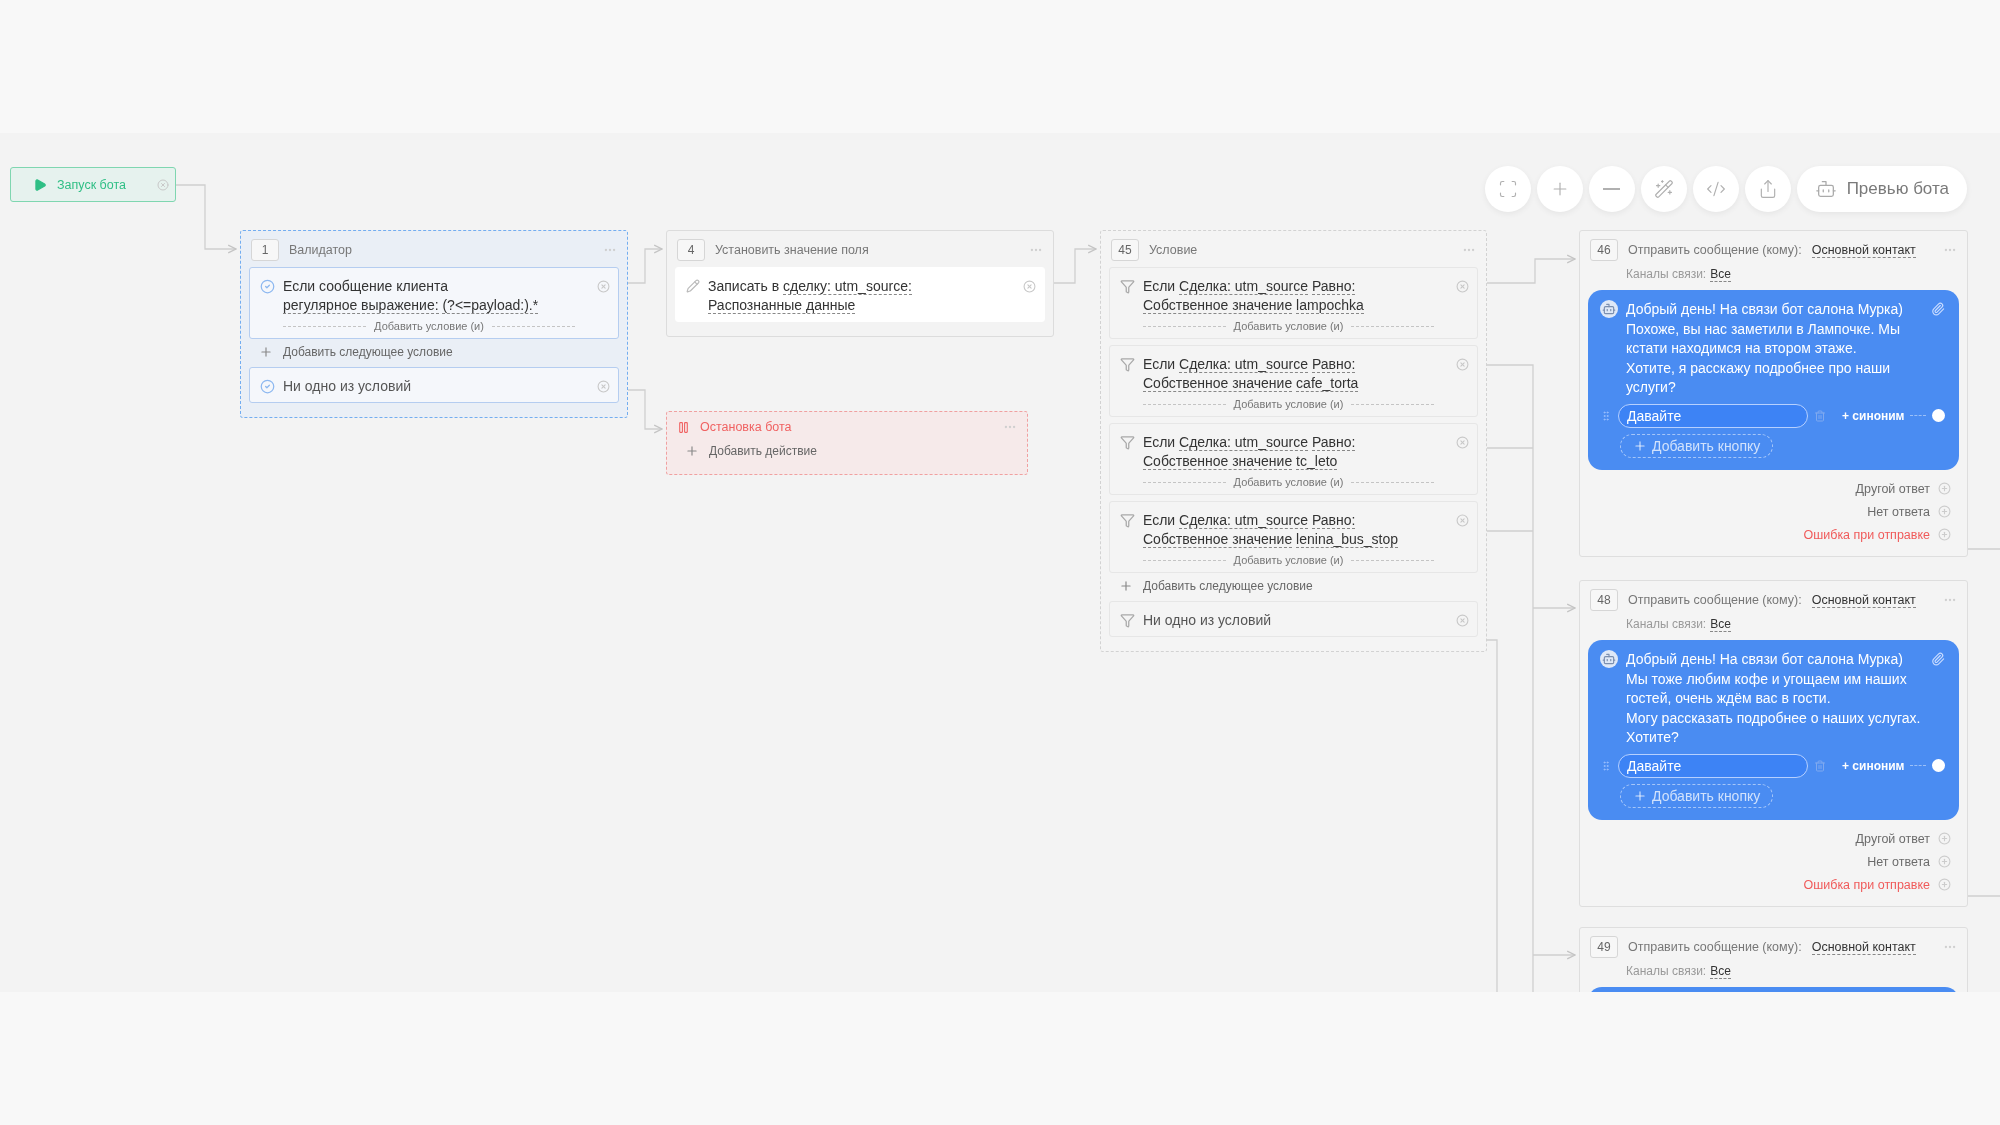  Describe the element at coordinates (847, 286) in the screenshot. I see `target-link: сделку: utm_source:` at that location.